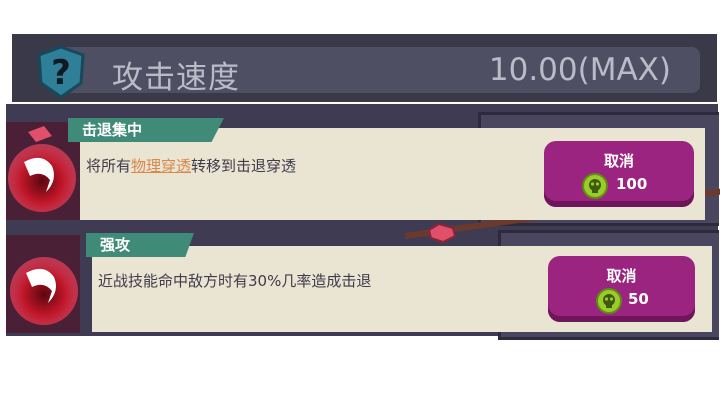 The height and width of the screenshot is (404, 720). What do you see at coordinates (244, 166) in the screenshot?
I see `desc-text: 转移到击退穿透` at bounding box center [244, 166].